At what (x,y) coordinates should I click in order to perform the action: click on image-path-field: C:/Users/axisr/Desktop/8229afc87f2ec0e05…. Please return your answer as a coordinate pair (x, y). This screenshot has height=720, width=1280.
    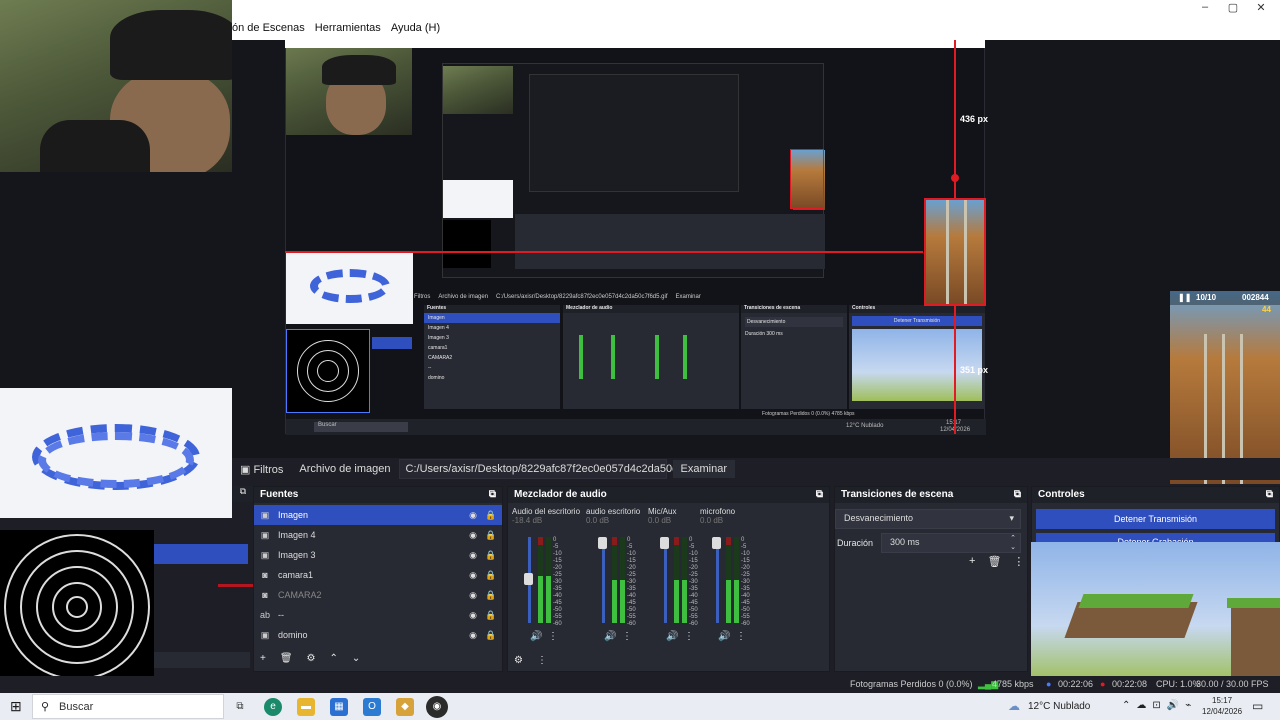
    Looking at the image, I should click on (559, 469).